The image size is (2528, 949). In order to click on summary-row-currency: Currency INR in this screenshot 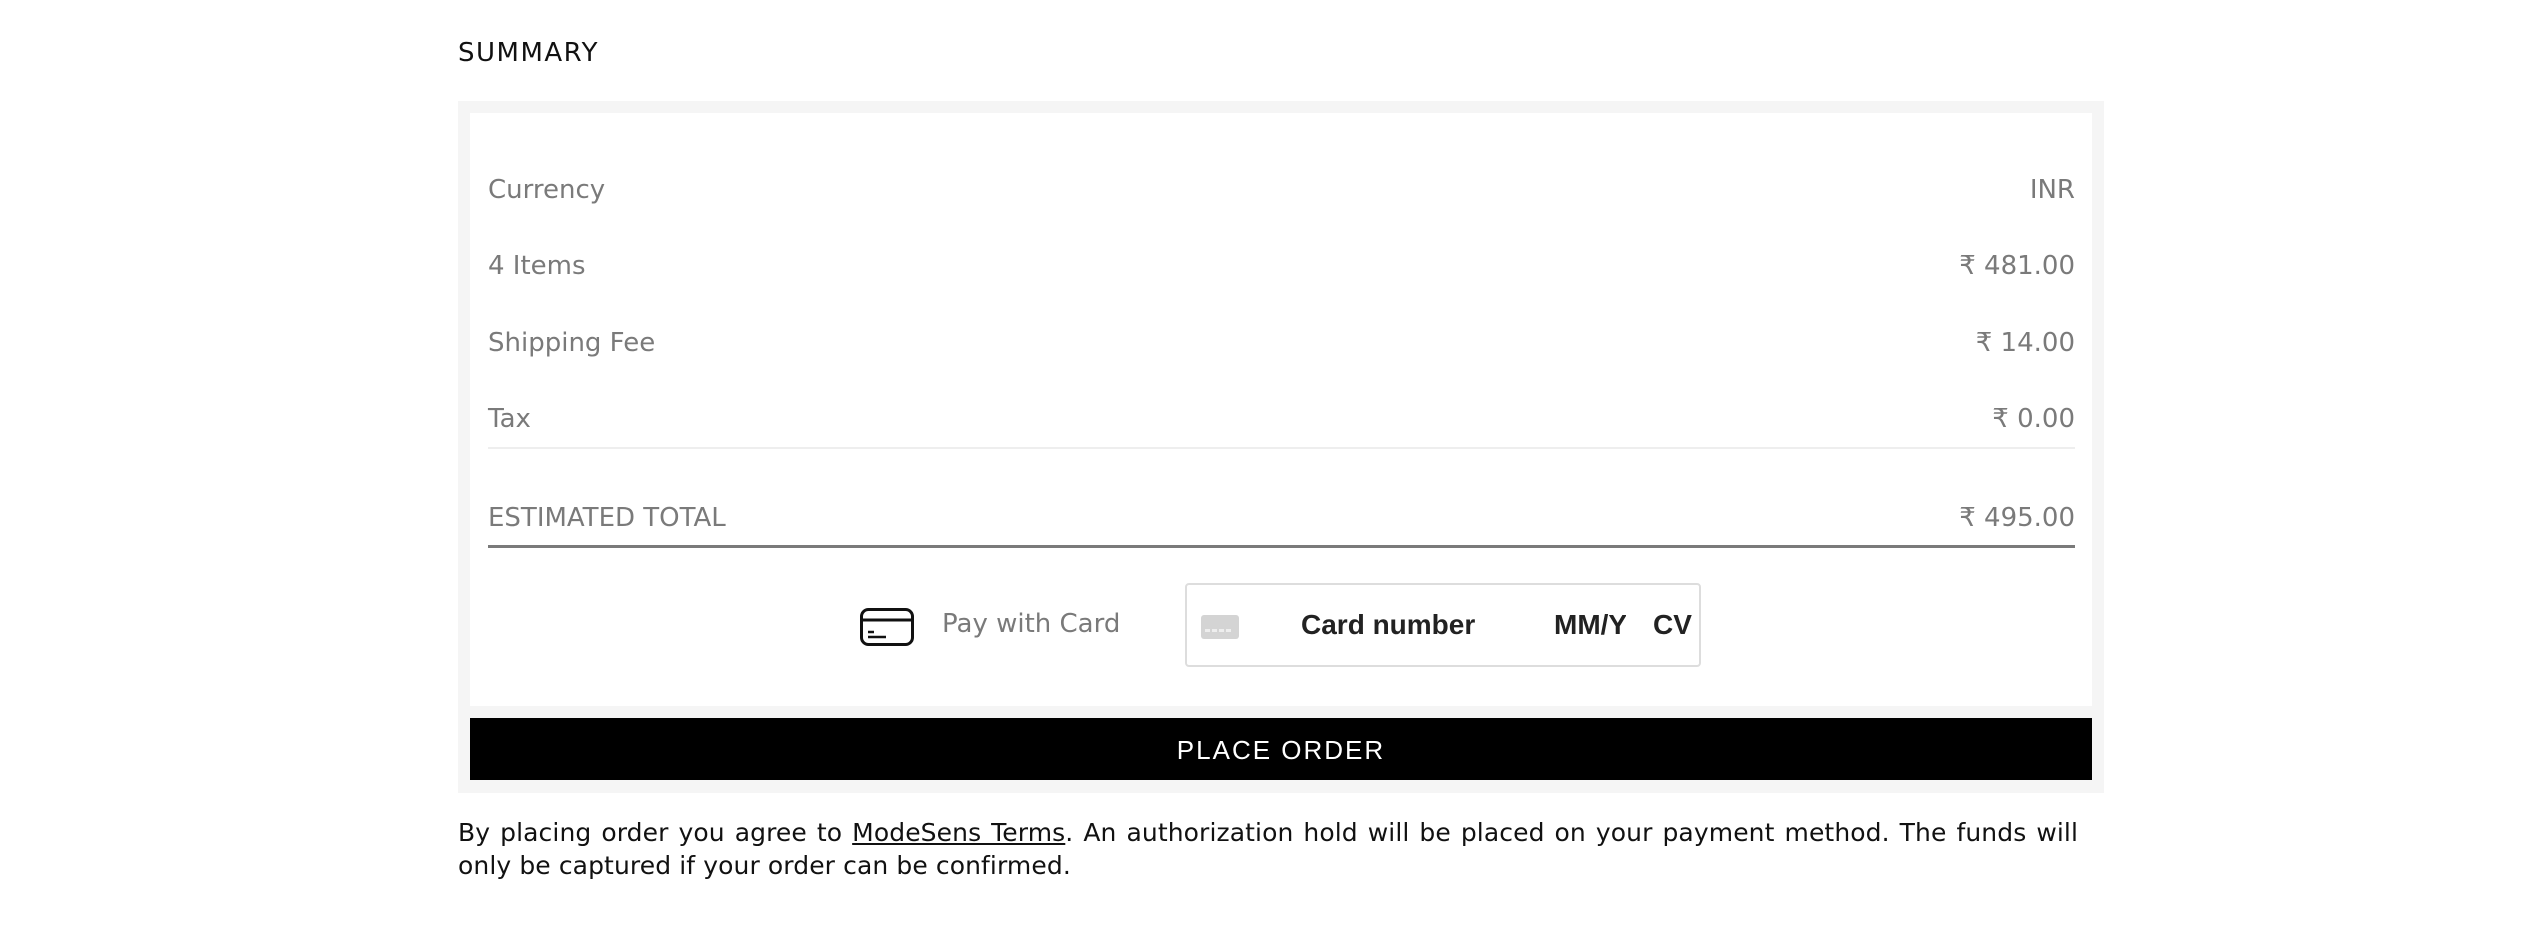, I will do `click(1281, 190)`.